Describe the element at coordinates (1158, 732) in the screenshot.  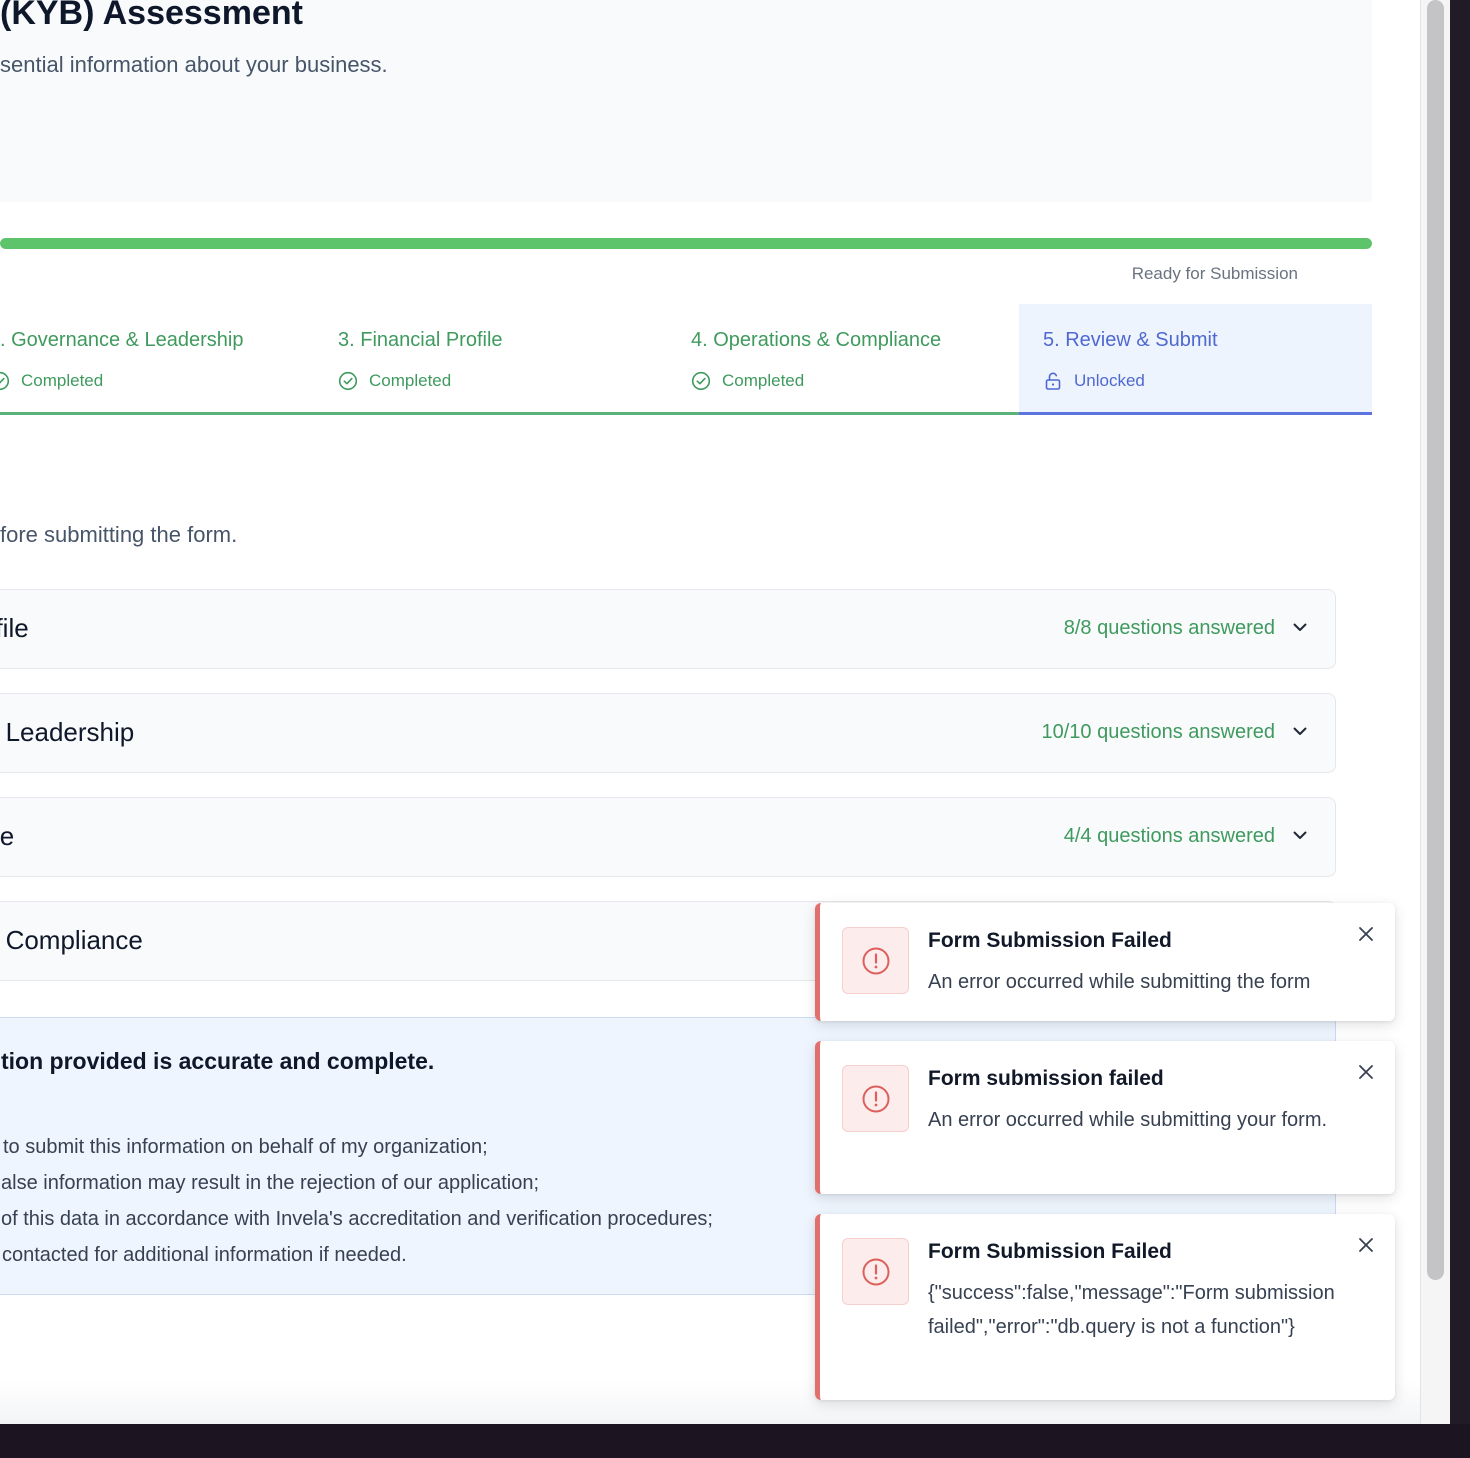
I see `section-answer-count: 10/10 questions answered` at that location.